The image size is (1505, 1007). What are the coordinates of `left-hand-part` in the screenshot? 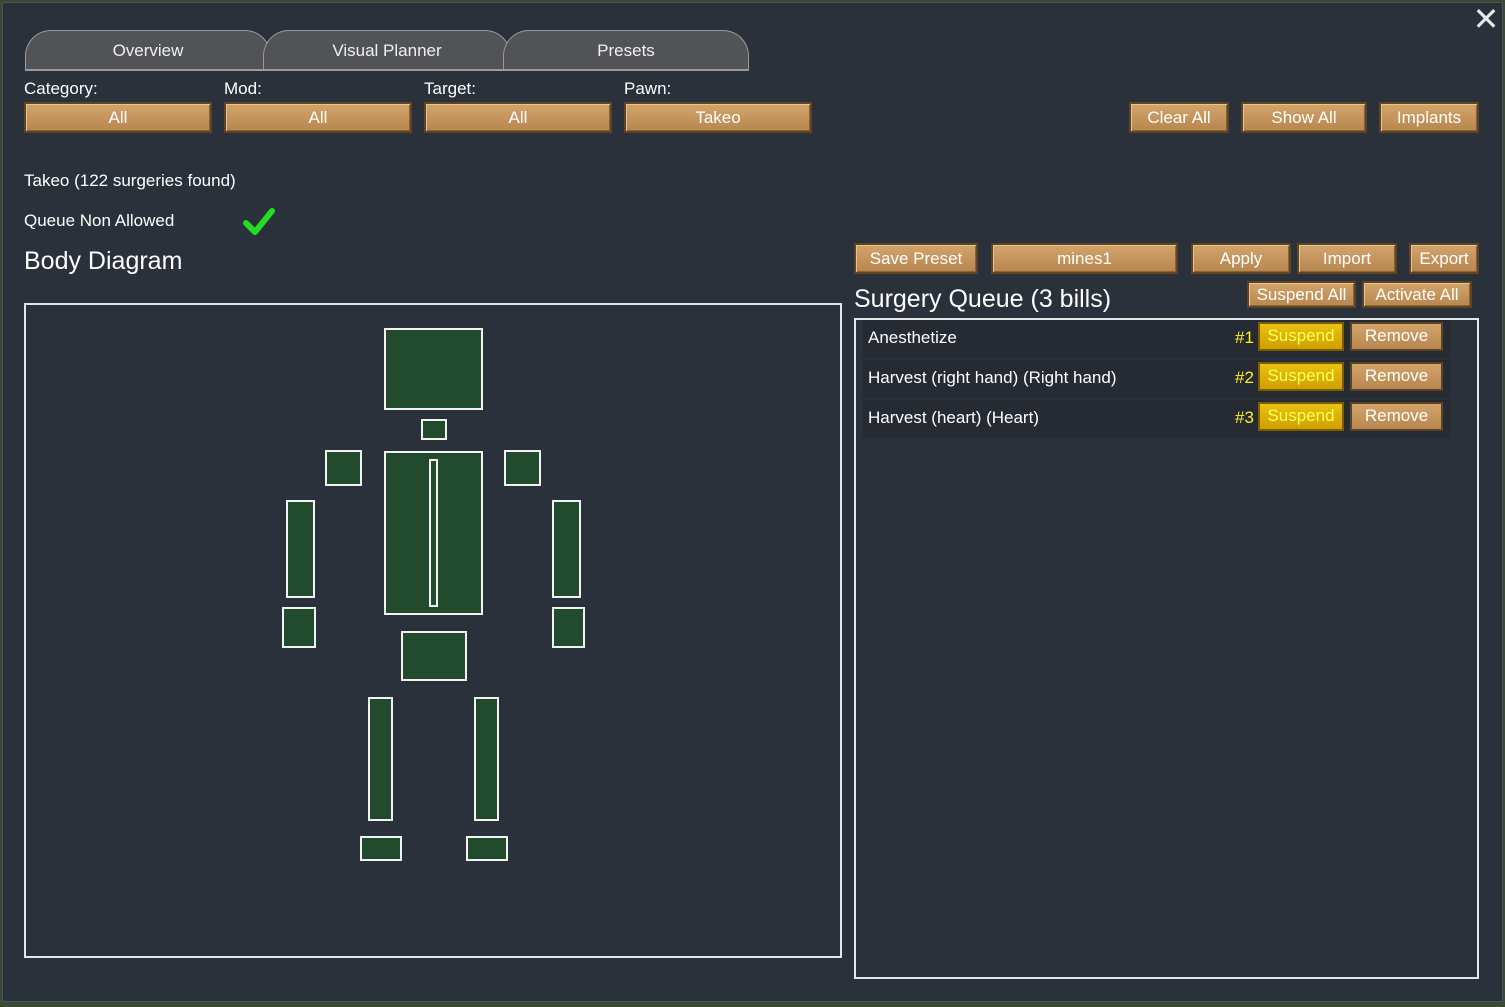 It's located at (568, 627).